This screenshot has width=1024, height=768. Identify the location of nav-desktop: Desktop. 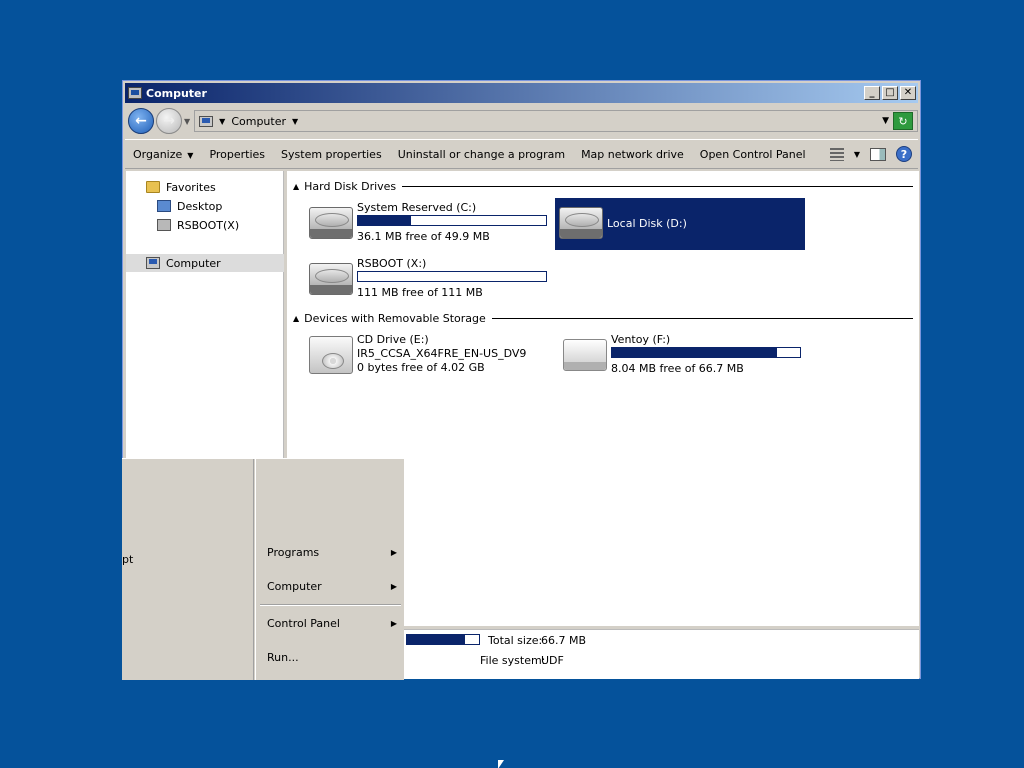
(189, 206).